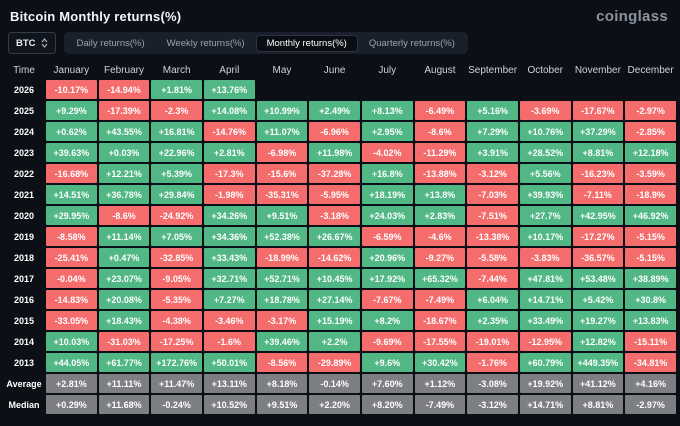 The image size is (680, 426). I want to click on return-cell: +13.11%, so click(229, 383).